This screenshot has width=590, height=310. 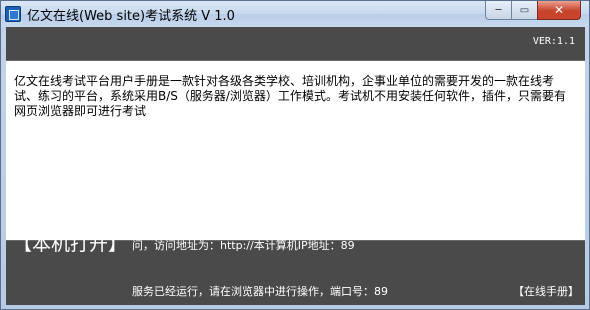 I want to click on minimize-icon: ─, so click(x=498, y=10).